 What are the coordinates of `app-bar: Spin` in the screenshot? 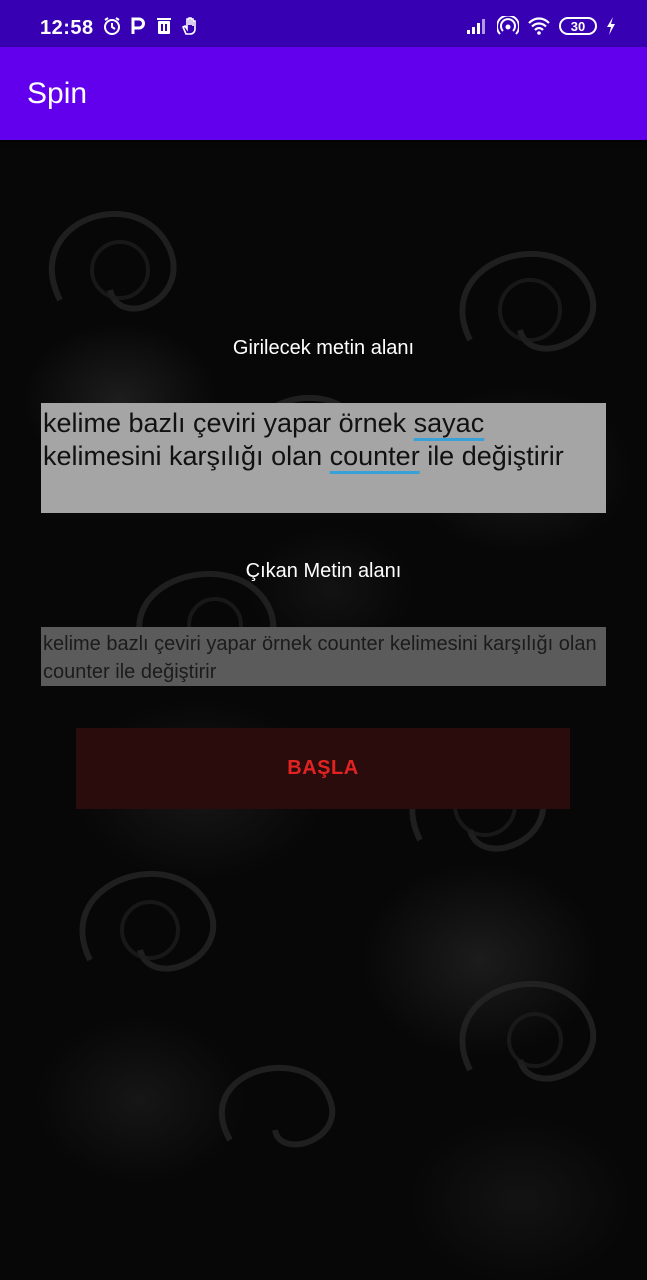 It's located at (323, 93).